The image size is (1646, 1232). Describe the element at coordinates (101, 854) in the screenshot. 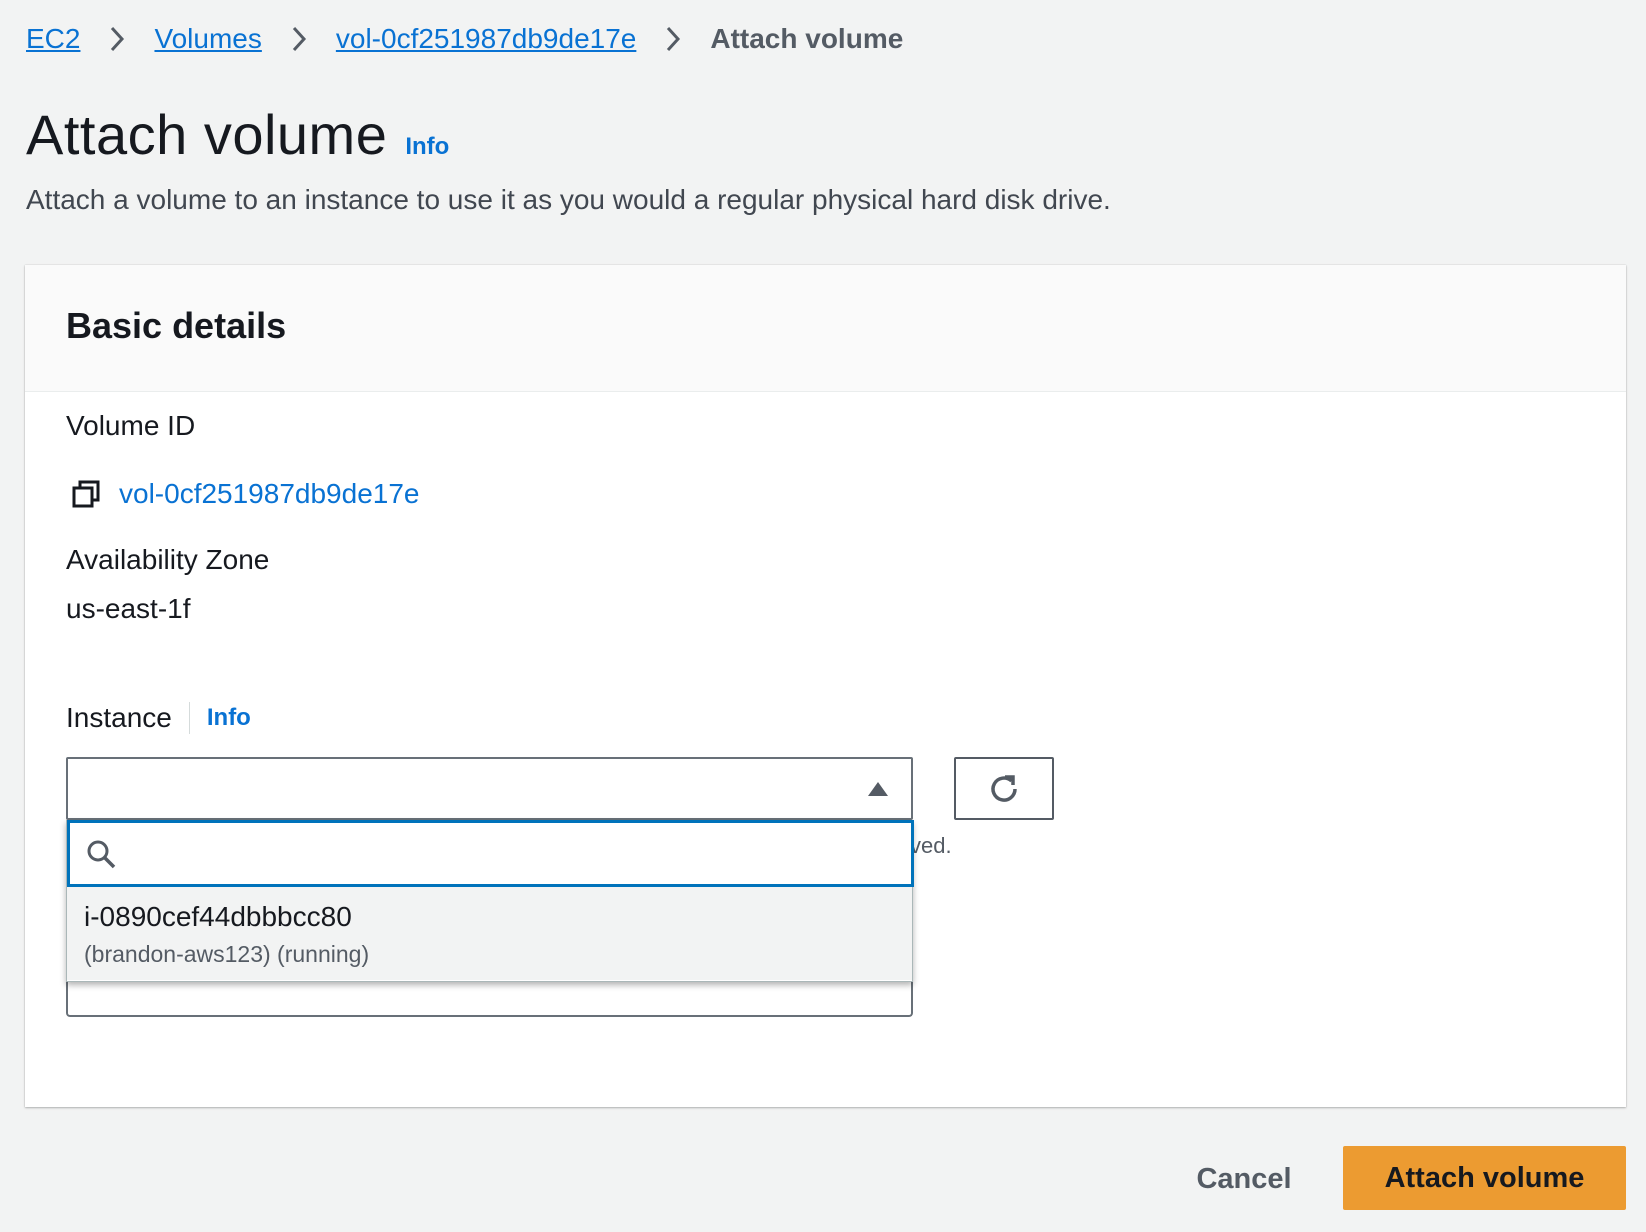

I see `search-icon` at that location.